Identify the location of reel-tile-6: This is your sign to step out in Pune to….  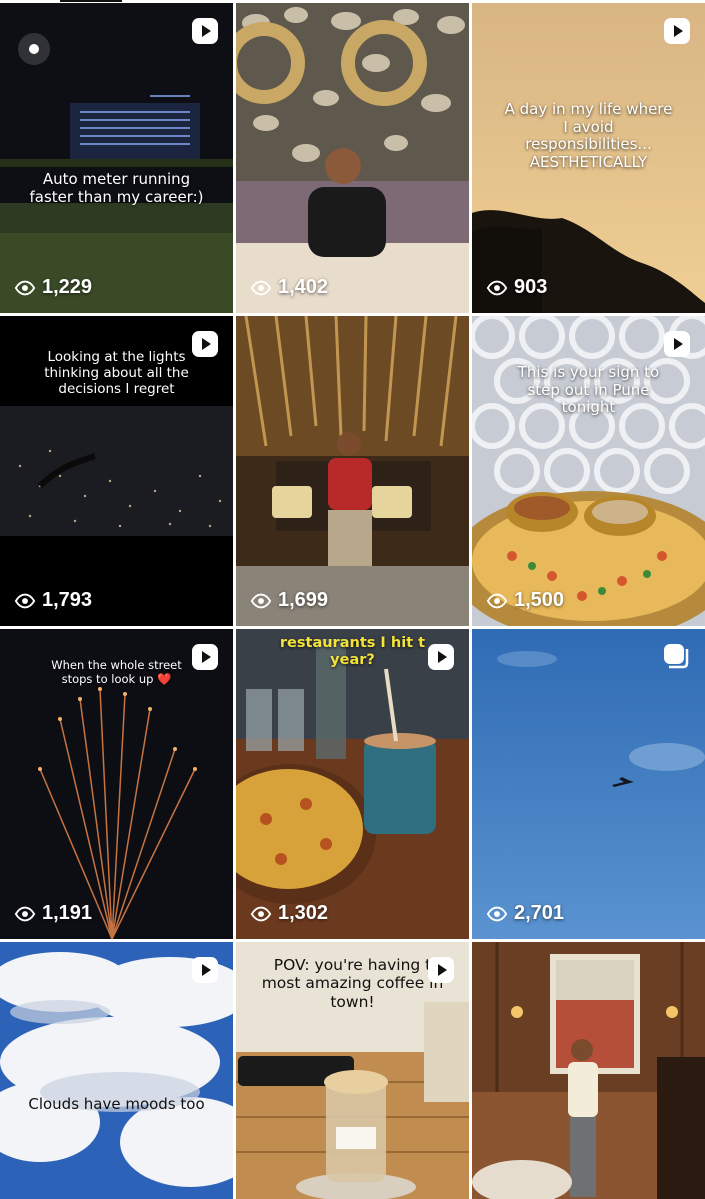
(588, 471).